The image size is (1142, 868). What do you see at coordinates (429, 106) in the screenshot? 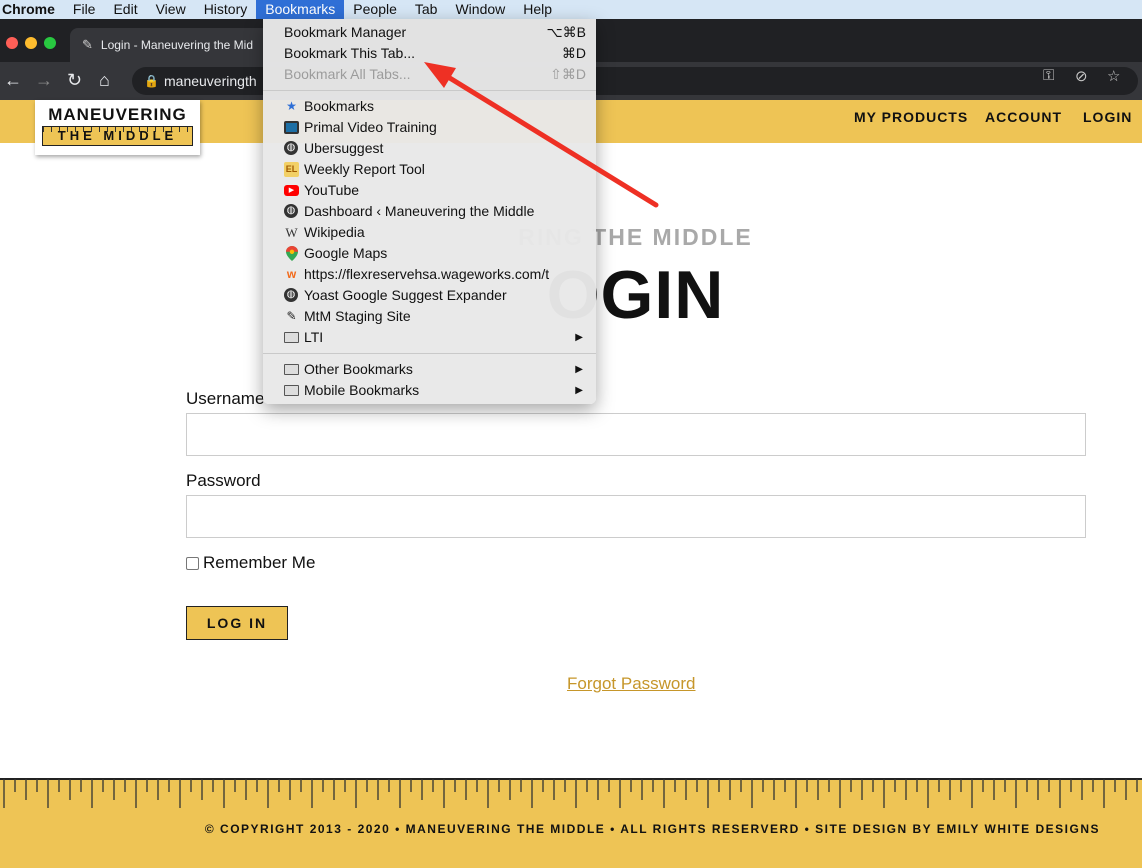
I see `bookmark-item-bookmarks: ★ Bookmarks` at bounding box center [429, 106].